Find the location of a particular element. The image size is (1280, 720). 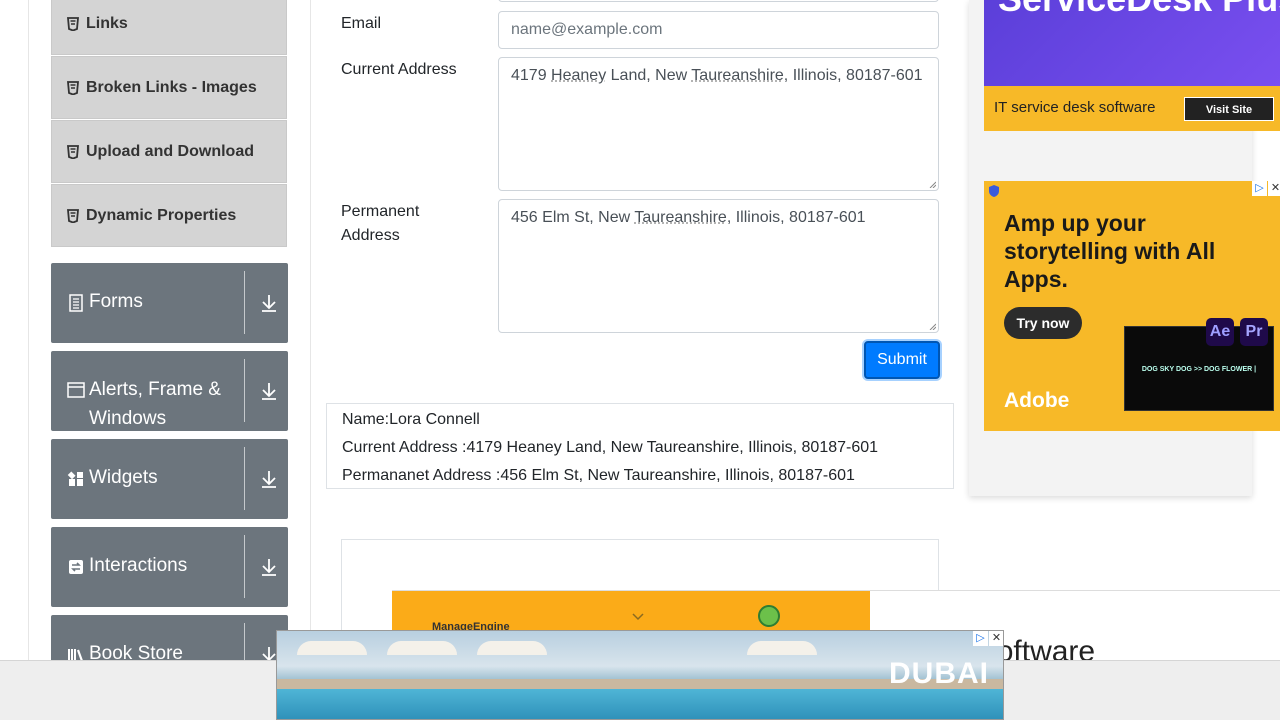

full-name-field is located at coordinates (718, 1).